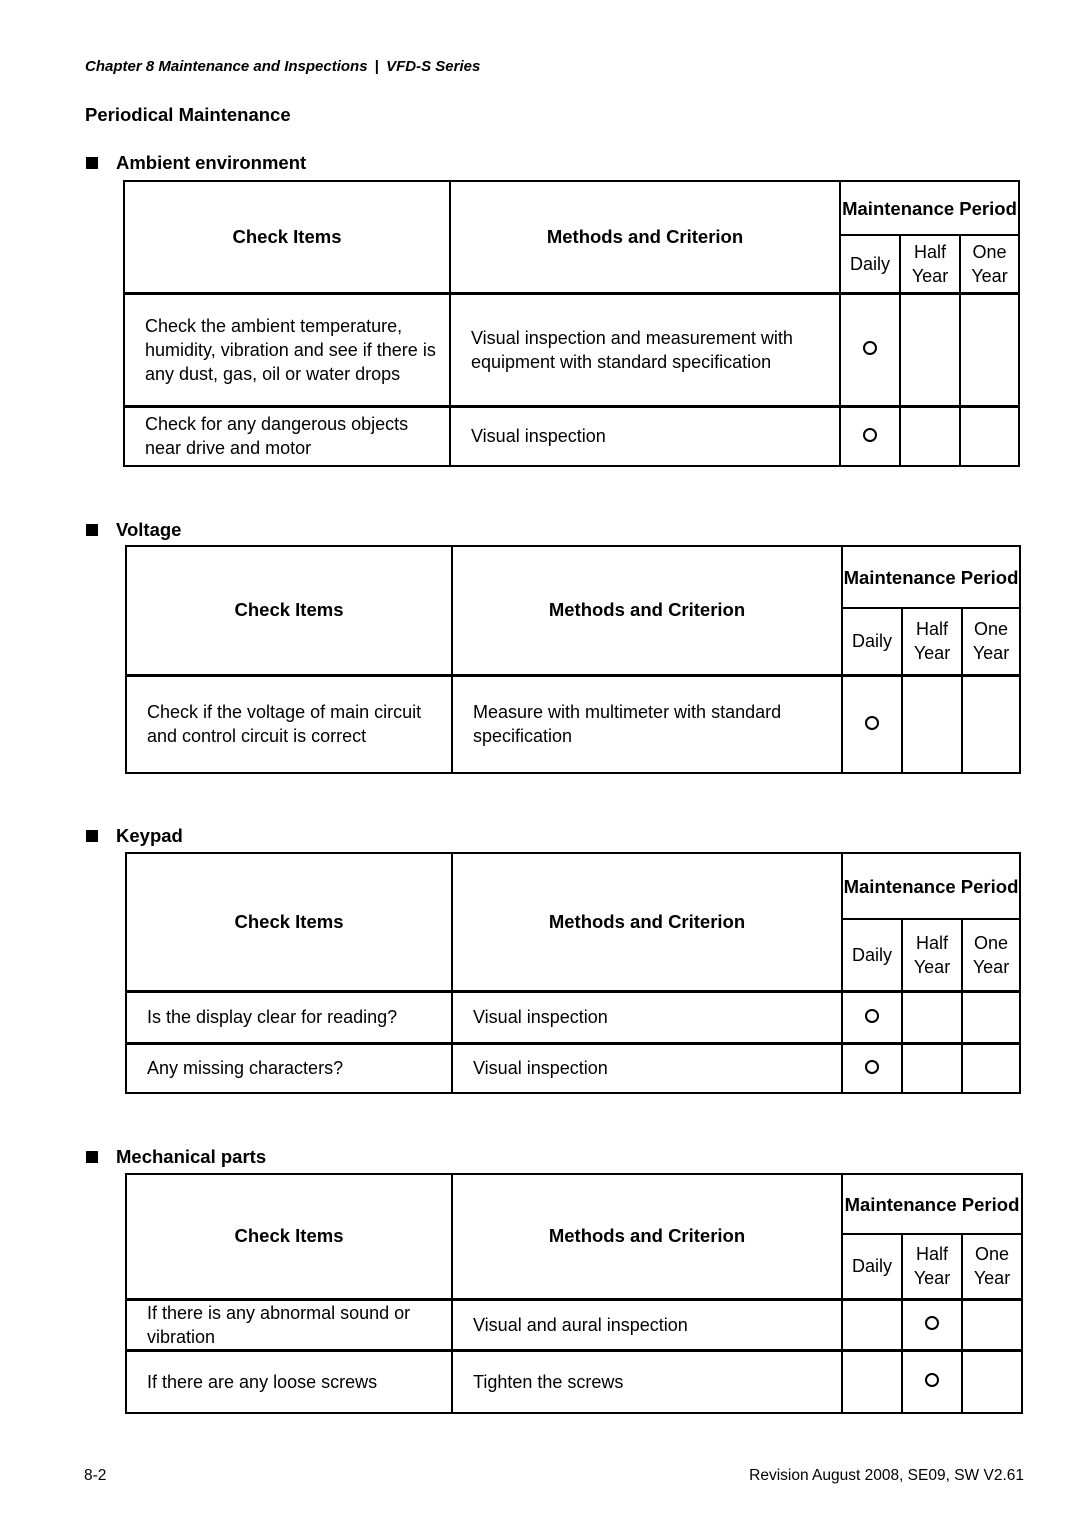 Image resolution: width=1080 pixels, height=1534 pixels. I want to click on page-title: Periodical Maintenance, so click(188, 114).